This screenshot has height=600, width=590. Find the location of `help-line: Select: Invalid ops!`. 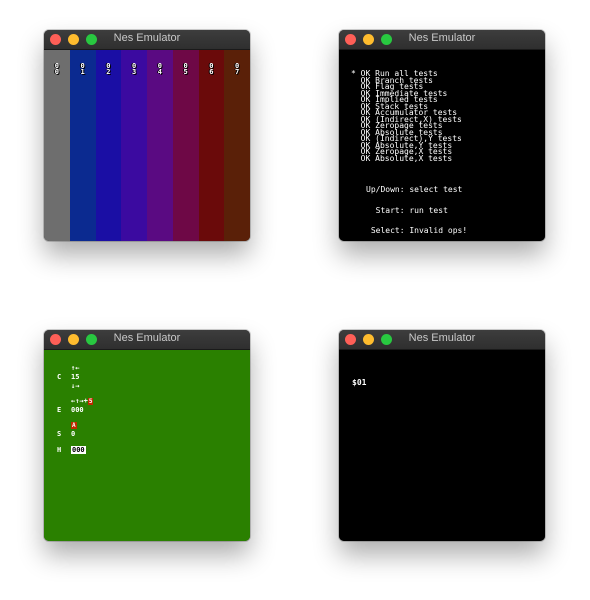

help-line: Select: Invalid ops! is located at coordinates (417, 230).